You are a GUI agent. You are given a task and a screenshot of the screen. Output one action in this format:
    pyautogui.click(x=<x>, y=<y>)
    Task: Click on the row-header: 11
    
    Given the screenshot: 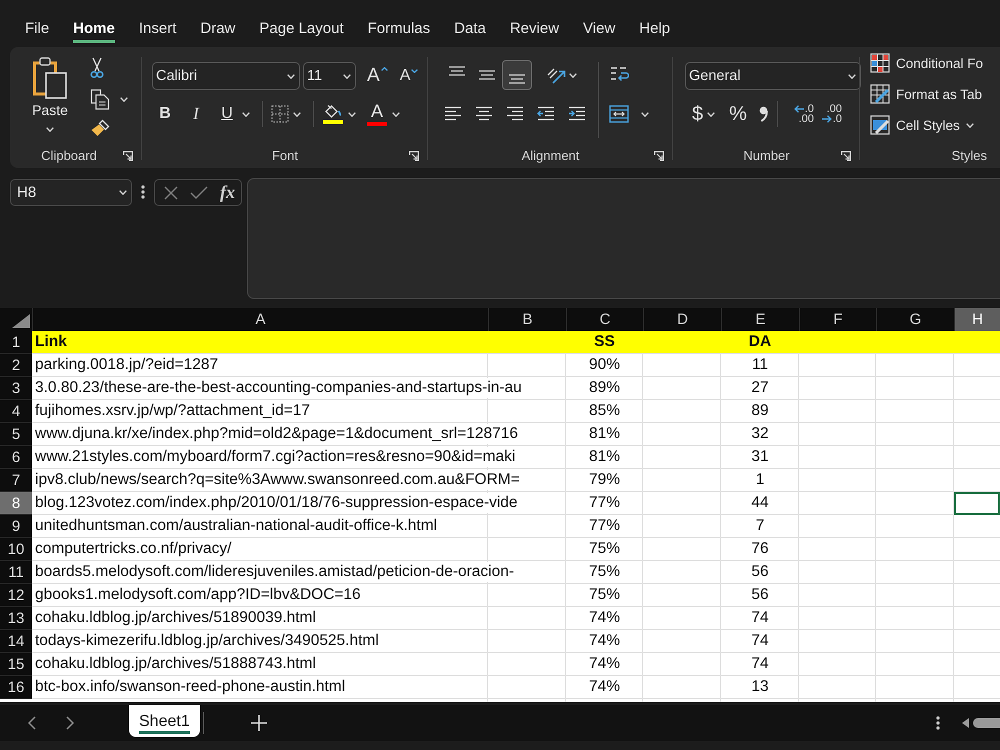 What is the action you would take?
    pyautogui.click(x=16, y=572)
    